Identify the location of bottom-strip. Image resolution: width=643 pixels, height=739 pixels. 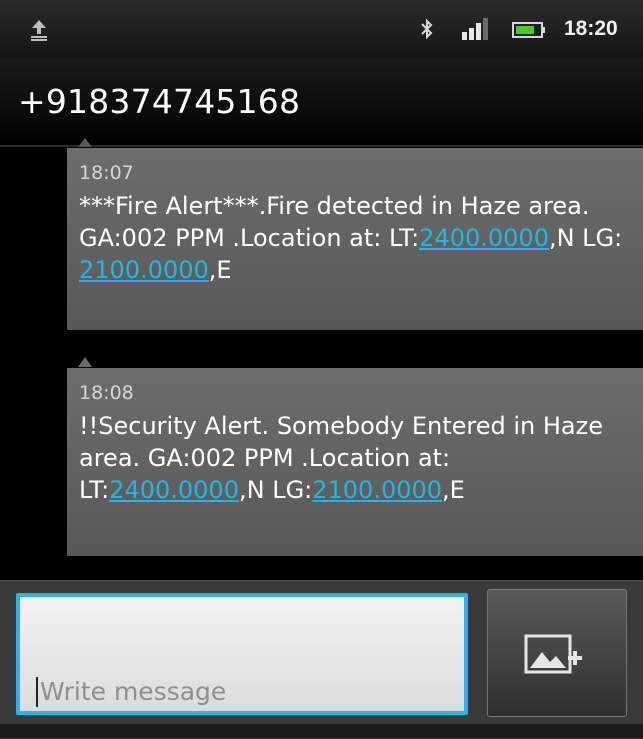
(321, 731).